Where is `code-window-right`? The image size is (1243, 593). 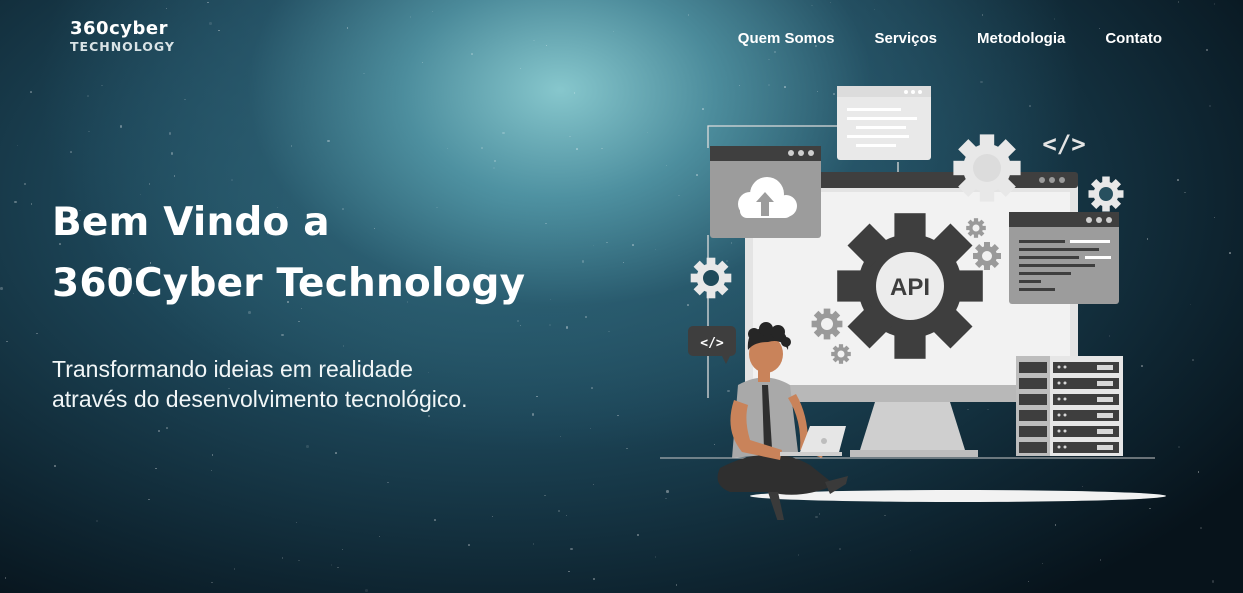 code-window-right is located at coordinates (1064, 258).